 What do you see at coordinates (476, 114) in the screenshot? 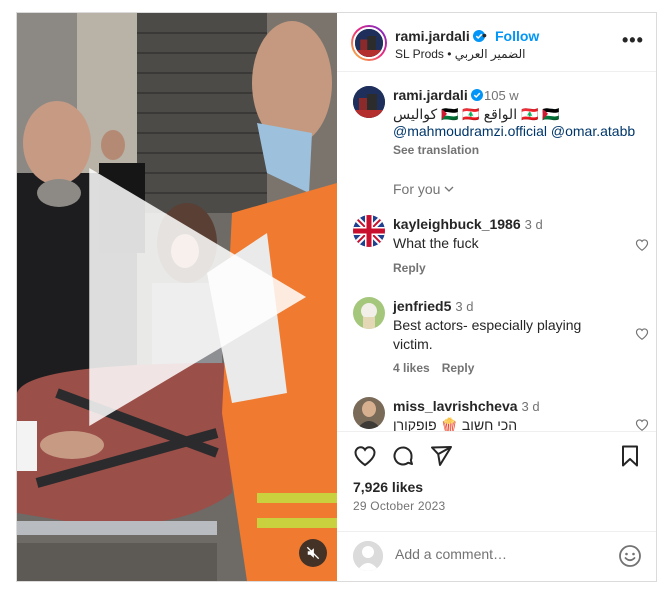
I see `caption-text: 🇱🇧 🇵🇸 الواقع 🇵🇸 🇱🇧 كواليس` at bounding box center [476, 114].